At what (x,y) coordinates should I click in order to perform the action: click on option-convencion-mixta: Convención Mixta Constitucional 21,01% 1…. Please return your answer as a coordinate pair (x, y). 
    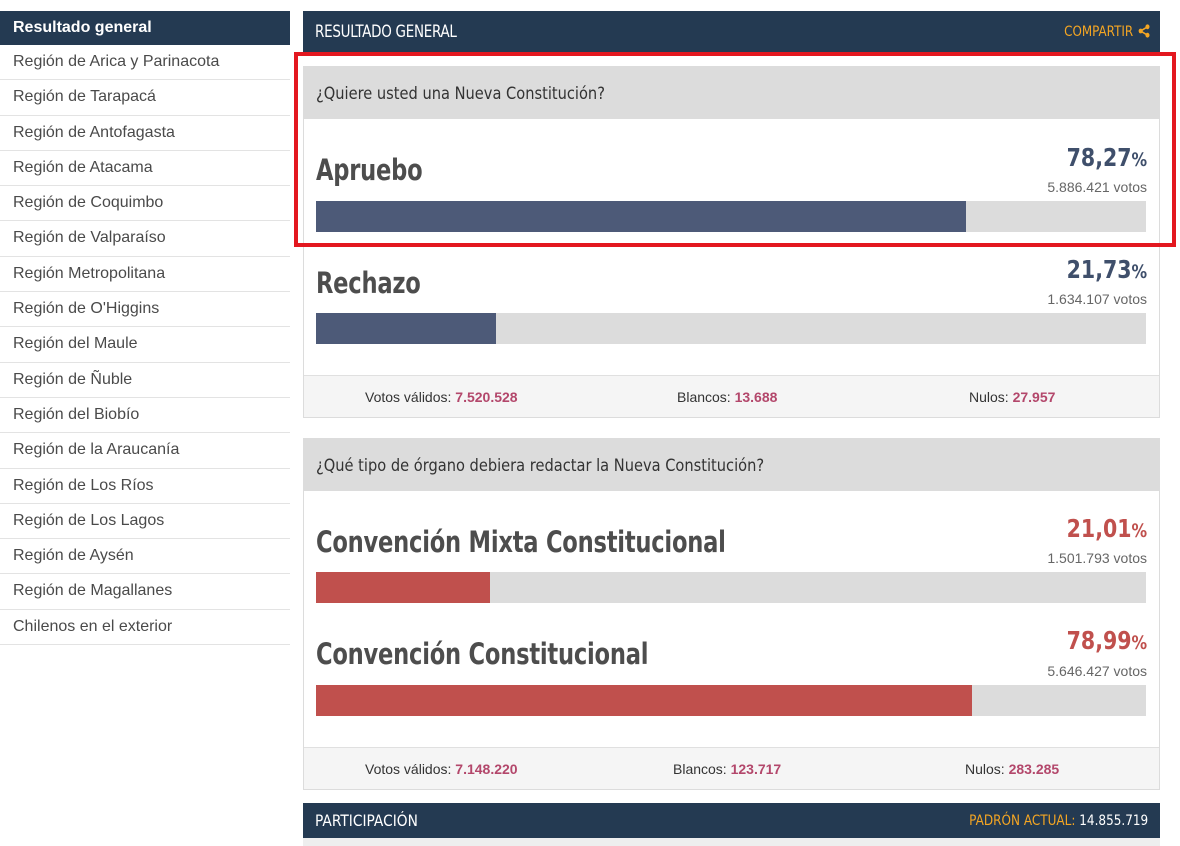
    Looking at the image, I should click on (731, 556).